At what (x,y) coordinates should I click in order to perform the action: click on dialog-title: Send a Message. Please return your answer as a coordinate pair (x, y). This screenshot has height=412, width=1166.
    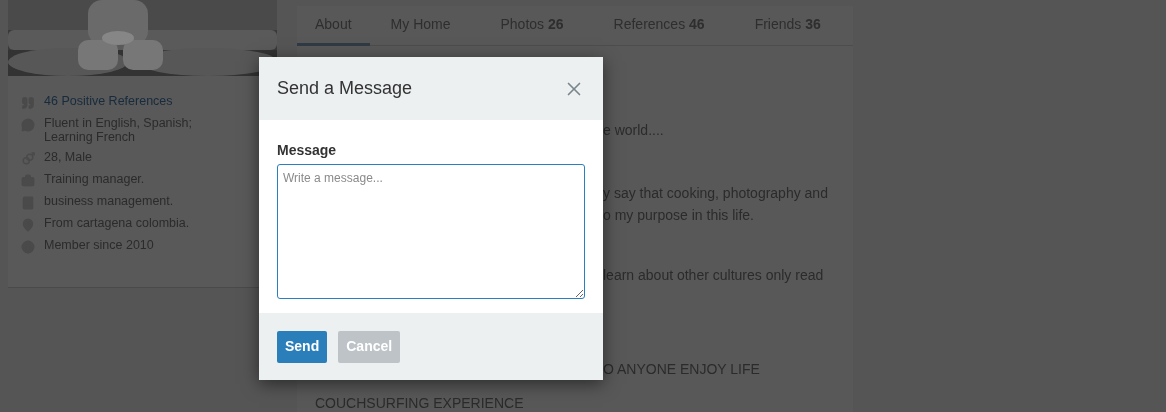
    Looking at the image, I should click on (345, 88).